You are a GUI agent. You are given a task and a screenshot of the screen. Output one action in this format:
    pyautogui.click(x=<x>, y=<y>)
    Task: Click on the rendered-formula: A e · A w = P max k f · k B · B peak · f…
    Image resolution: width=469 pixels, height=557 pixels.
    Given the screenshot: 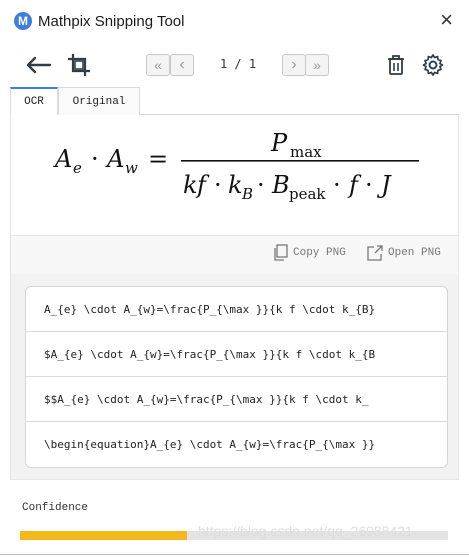 What is the action you would take?
    pyautogui.click(x=236, y=166)
    